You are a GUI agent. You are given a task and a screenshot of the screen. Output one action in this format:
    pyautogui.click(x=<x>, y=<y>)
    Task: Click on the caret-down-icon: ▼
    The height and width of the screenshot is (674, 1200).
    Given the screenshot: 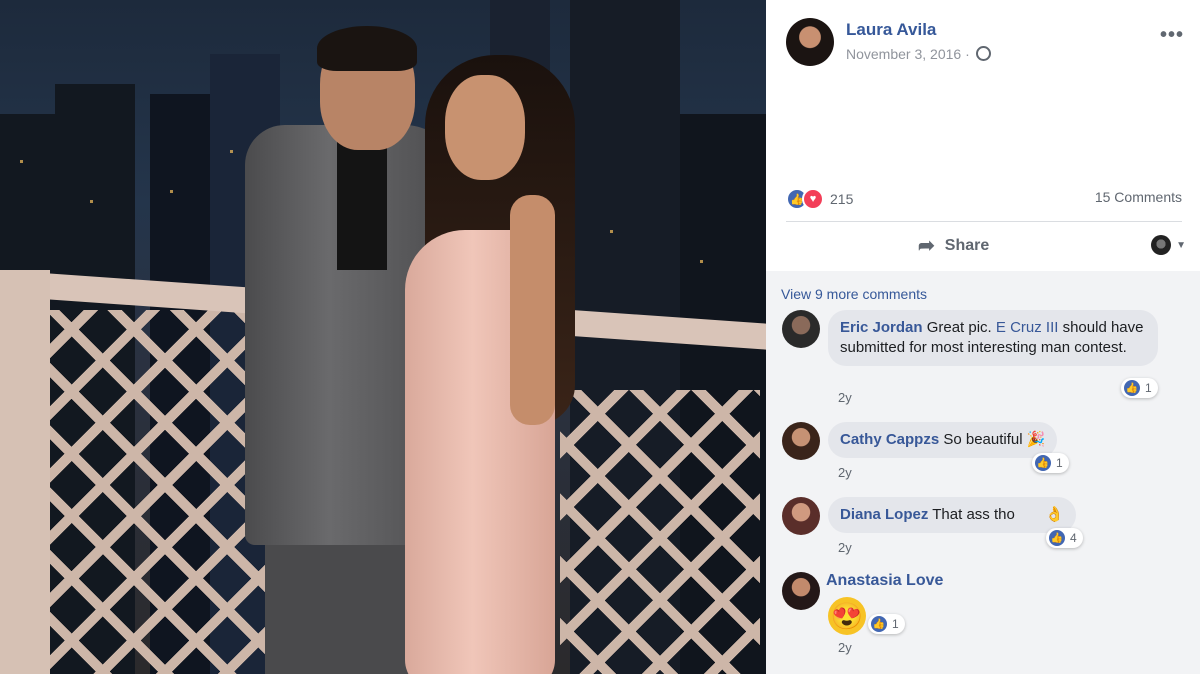 What is the action you would take?
    pyautogui.click(x=1181, y=245)
    